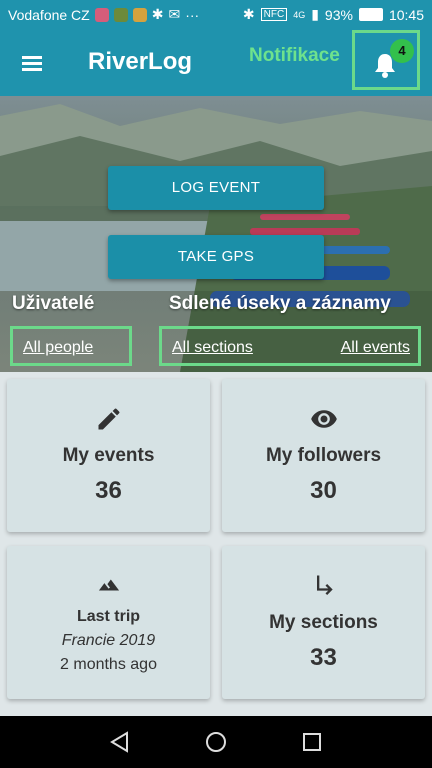 This screenshot has width=432, height=768. What do you see at coordinates (315, 14) in the screenshot?
I see `signal-bars-icon: ▮` at bounding box center [315, 14].